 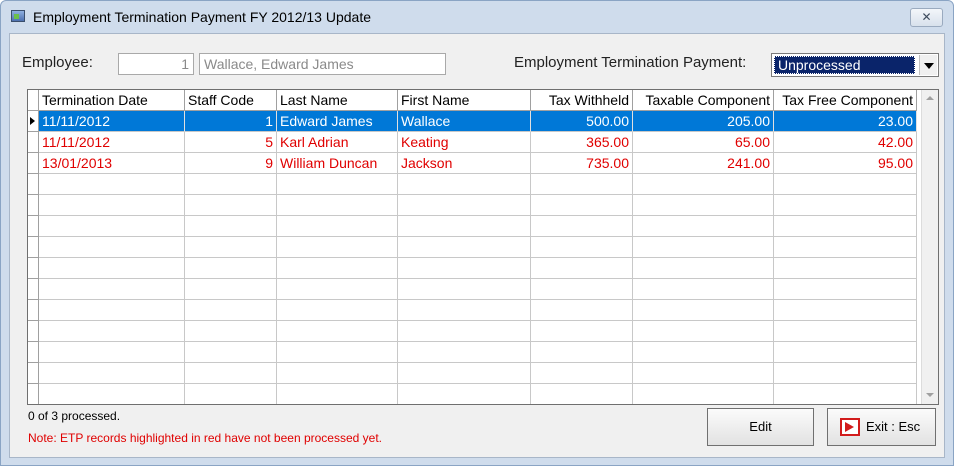 What do you see at coordinates (845, 163) in the screenshot?
I see `cell-tax-free-component: 95.00` at bounding box center [845, 163].